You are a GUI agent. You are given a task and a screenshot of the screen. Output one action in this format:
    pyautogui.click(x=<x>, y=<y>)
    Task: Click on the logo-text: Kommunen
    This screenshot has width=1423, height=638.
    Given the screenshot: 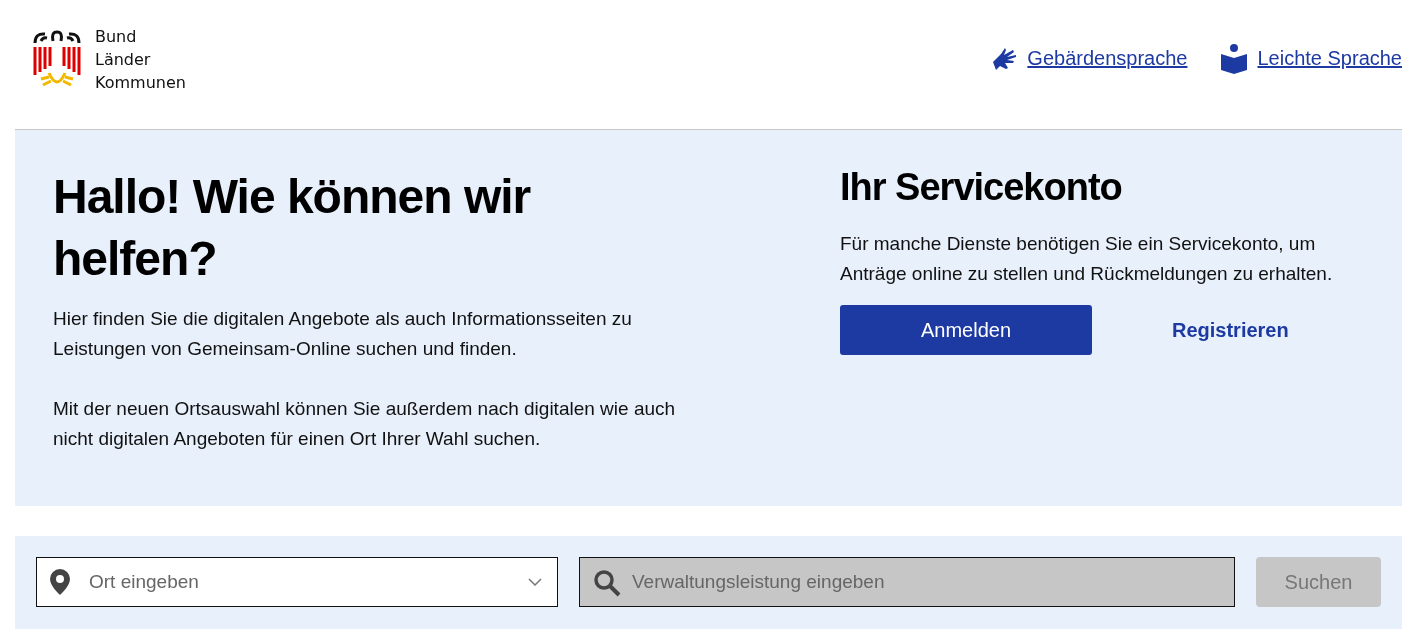 What is the action you would take?
    pyautogui.click(x=140, y=83)
    